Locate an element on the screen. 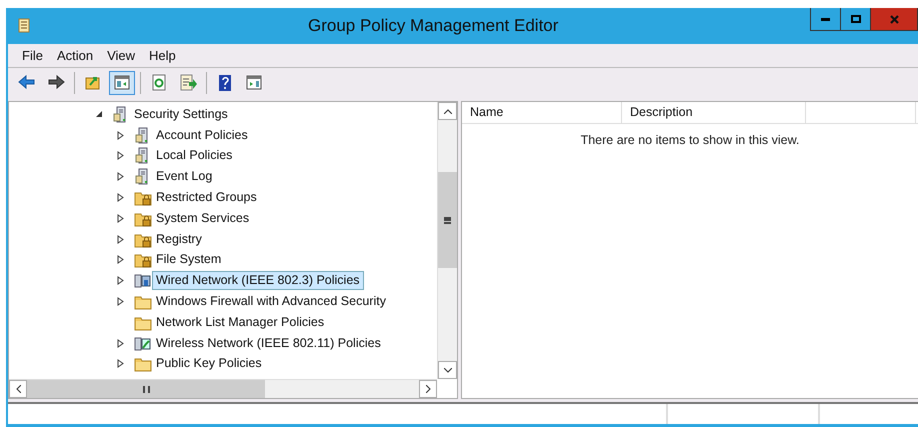  folder-up-icon is located at coordinates (93, 83).